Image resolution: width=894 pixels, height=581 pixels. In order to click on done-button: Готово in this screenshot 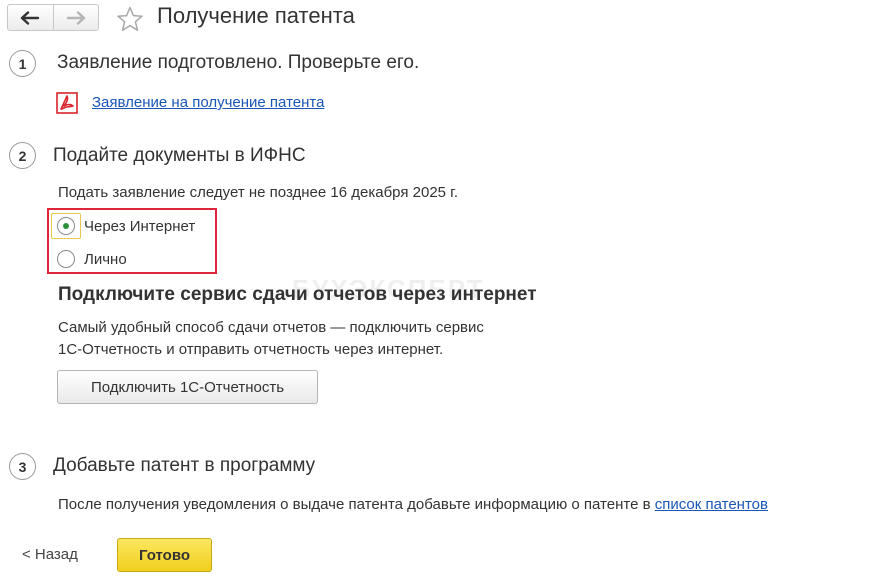, I will do `click(164, 555)`.